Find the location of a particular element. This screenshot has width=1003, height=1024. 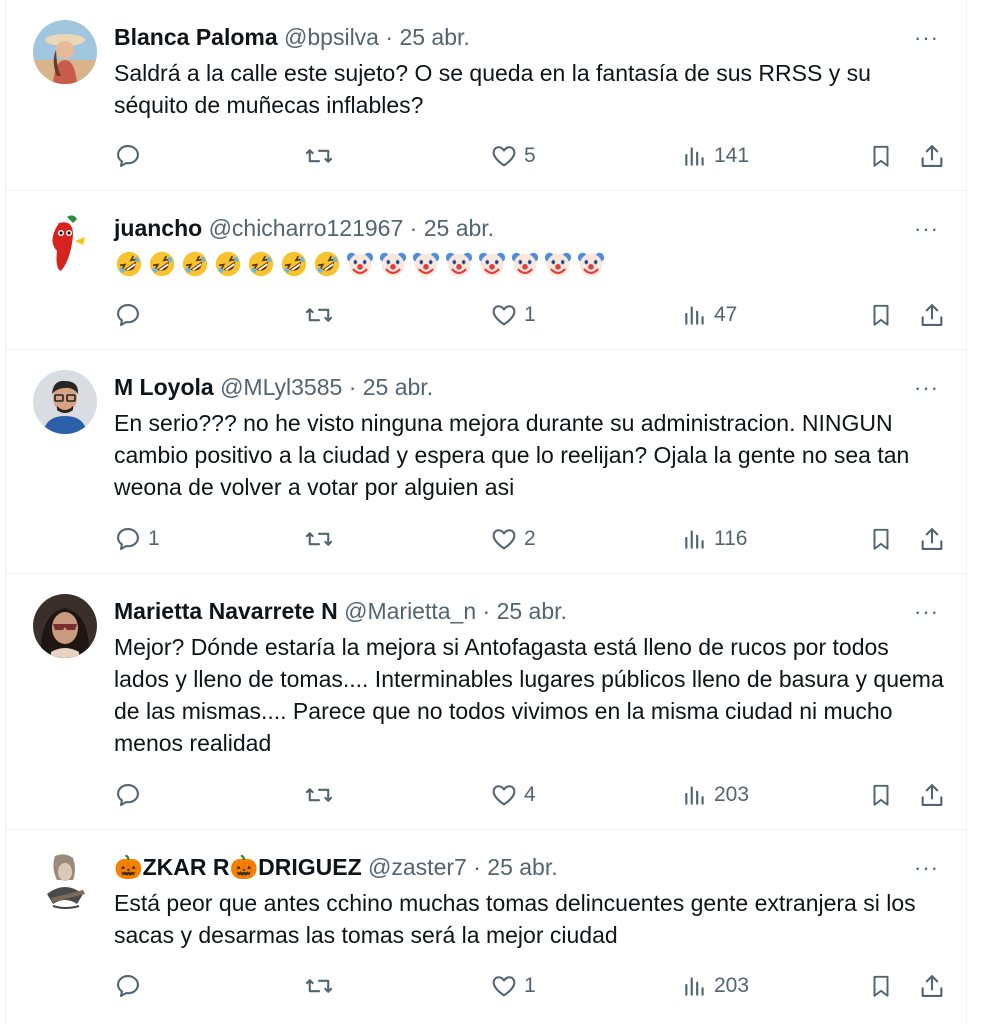

author-name: juancho is located at coordinates (158, 228).